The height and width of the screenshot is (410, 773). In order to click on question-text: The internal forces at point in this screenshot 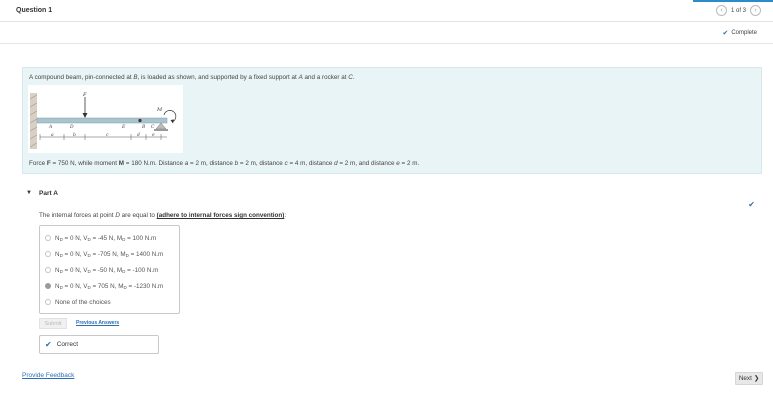, I will do `click(77, 215)`.